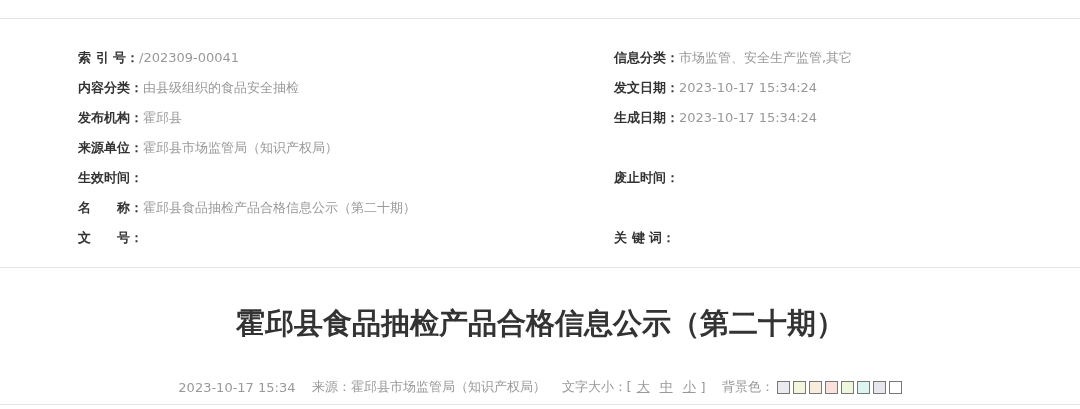  Describe the element at coordinates (766, 58) in the screenshot. I see `field-value: 市场监管、安全生产监管,其它` at that location.